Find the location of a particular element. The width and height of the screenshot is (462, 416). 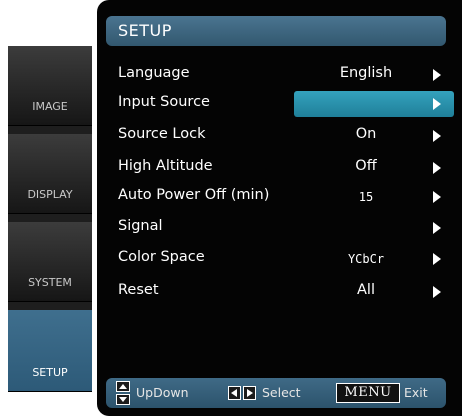

menu-row-language: Language English is located at coordinates (283, 75).